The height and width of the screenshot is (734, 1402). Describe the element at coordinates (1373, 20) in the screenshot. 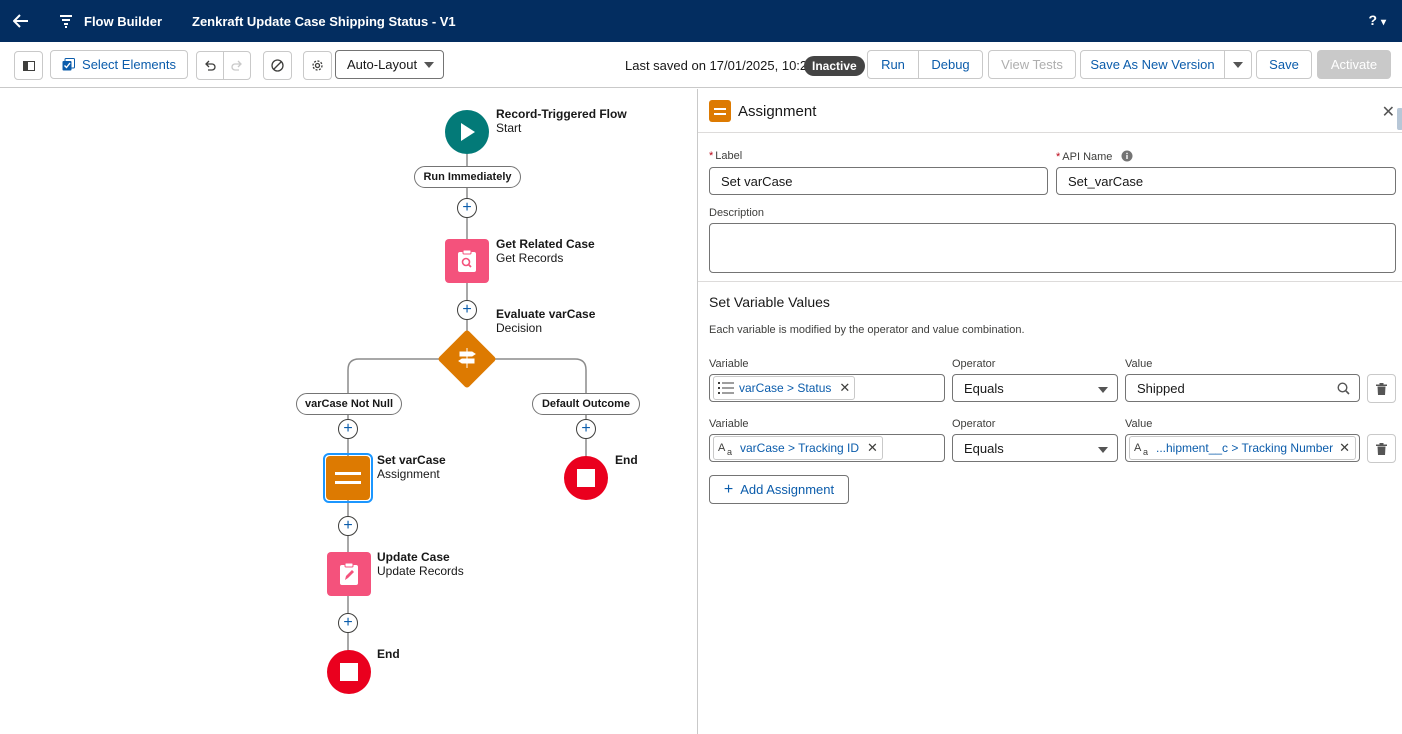

I see `help-icon: ?` at that location.